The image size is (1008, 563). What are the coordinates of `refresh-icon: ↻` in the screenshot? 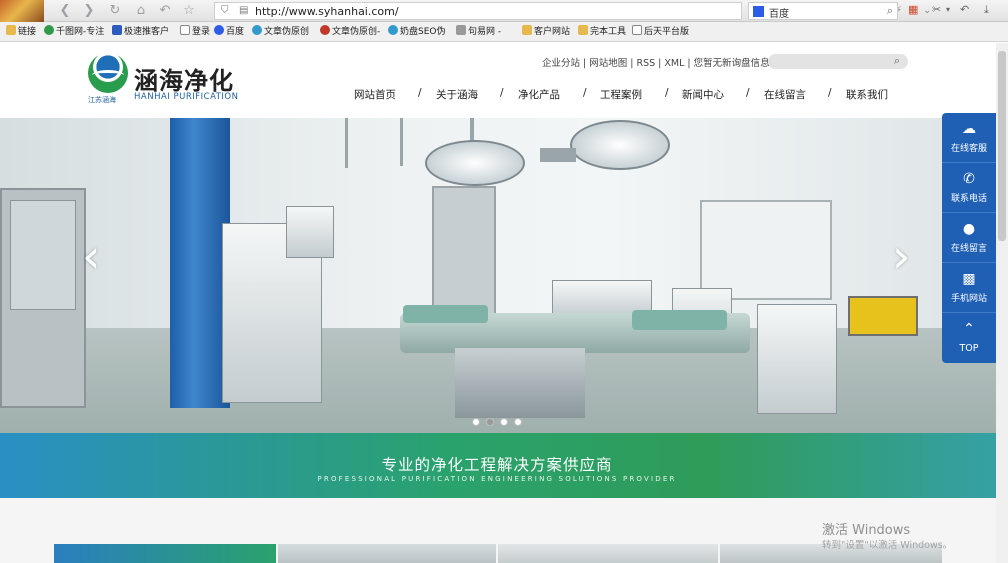 It's located at (115, 11).